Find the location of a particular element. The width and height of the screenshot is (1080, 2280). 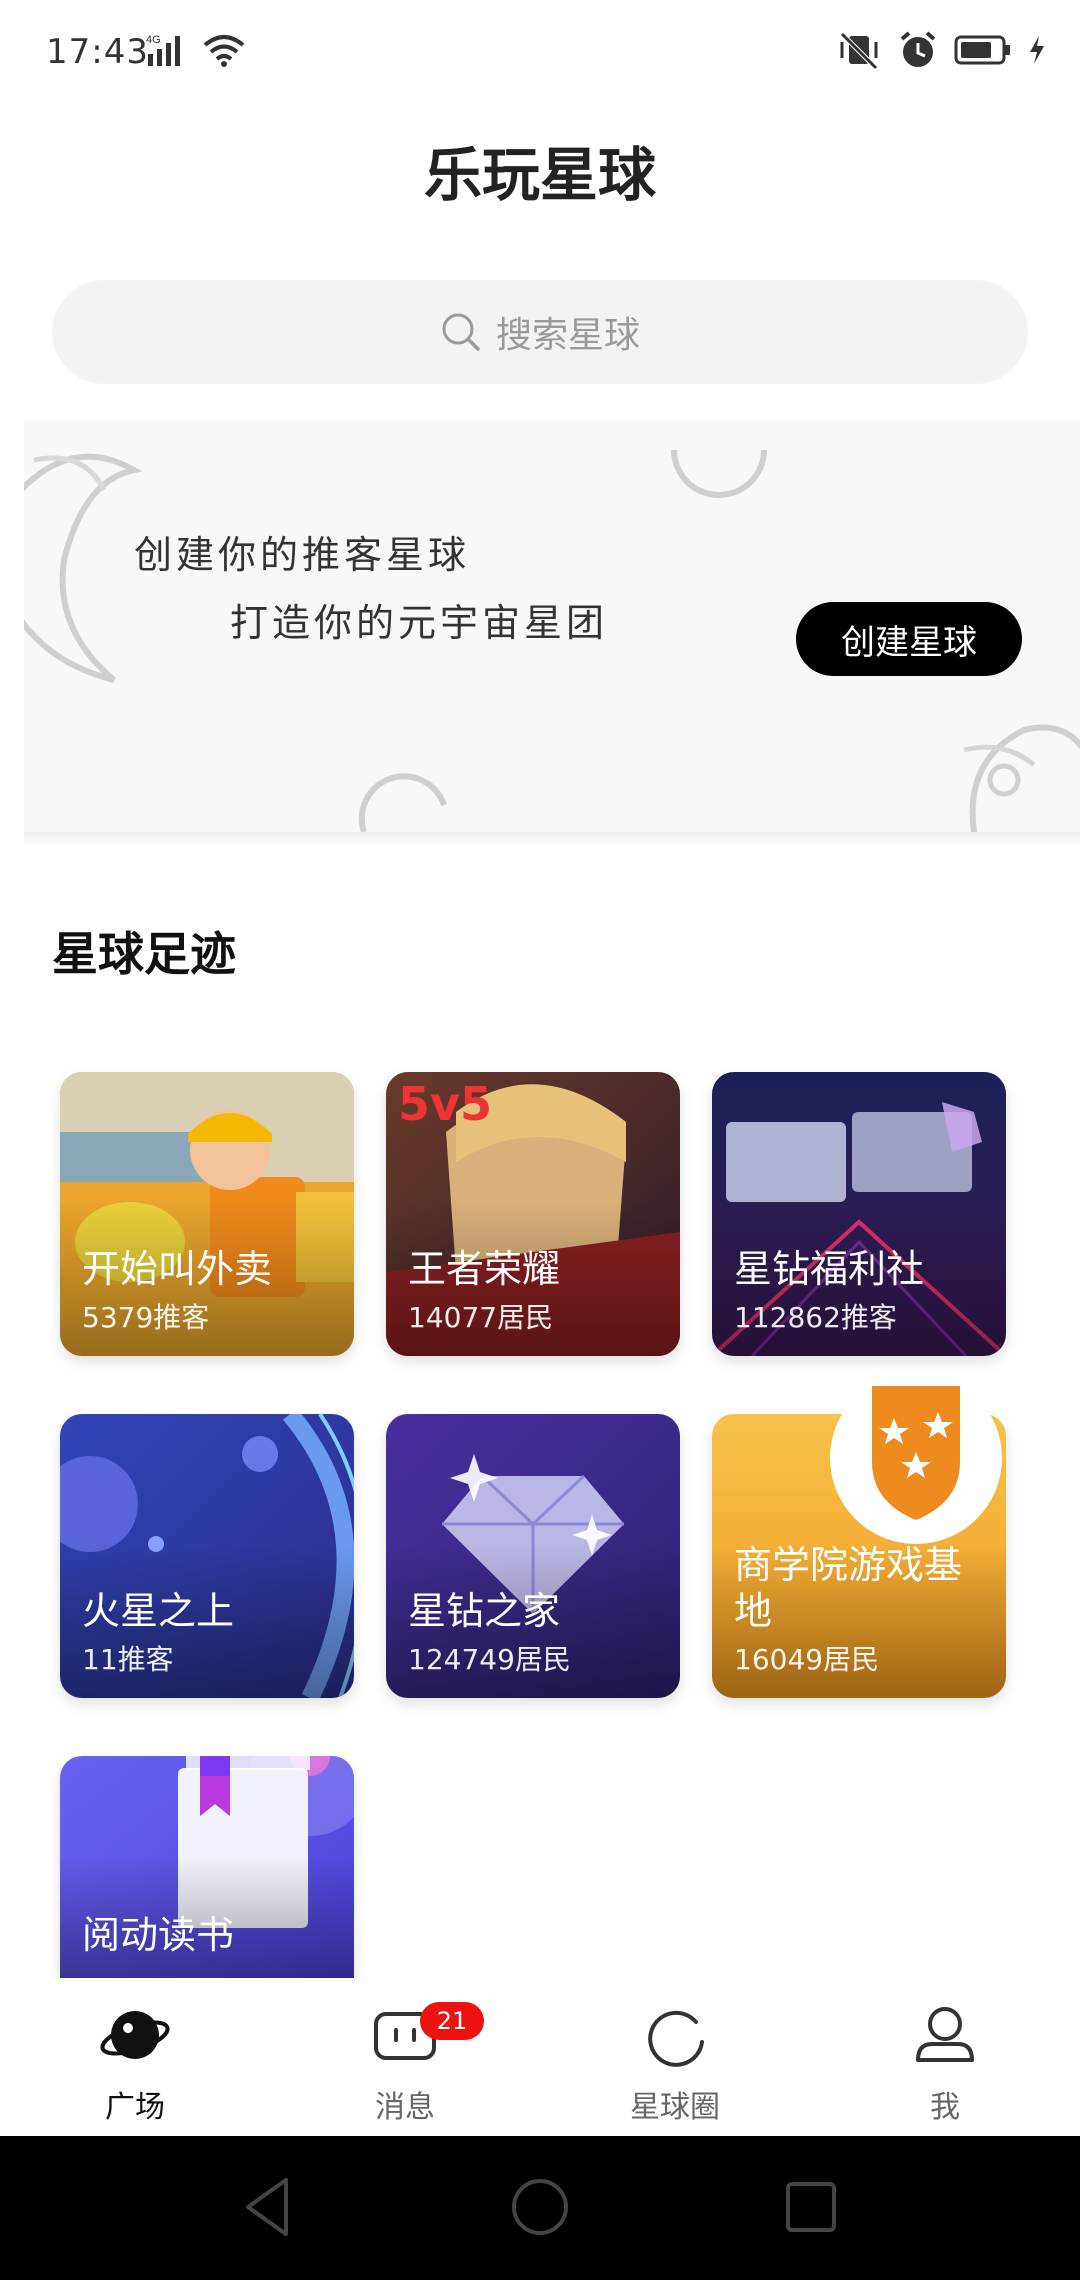

planet-card: 商学院游戏基地 16049居民 is located at coordinates (859, 1535).